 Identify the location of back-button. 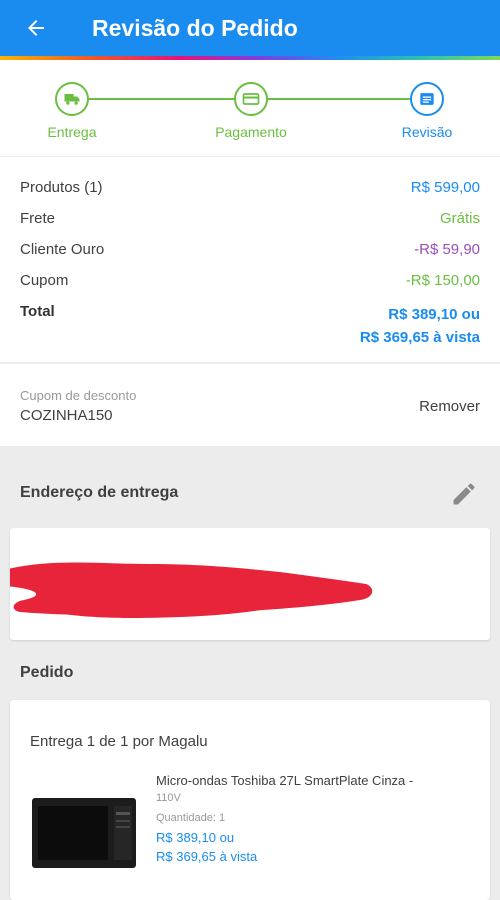
(36, 28).